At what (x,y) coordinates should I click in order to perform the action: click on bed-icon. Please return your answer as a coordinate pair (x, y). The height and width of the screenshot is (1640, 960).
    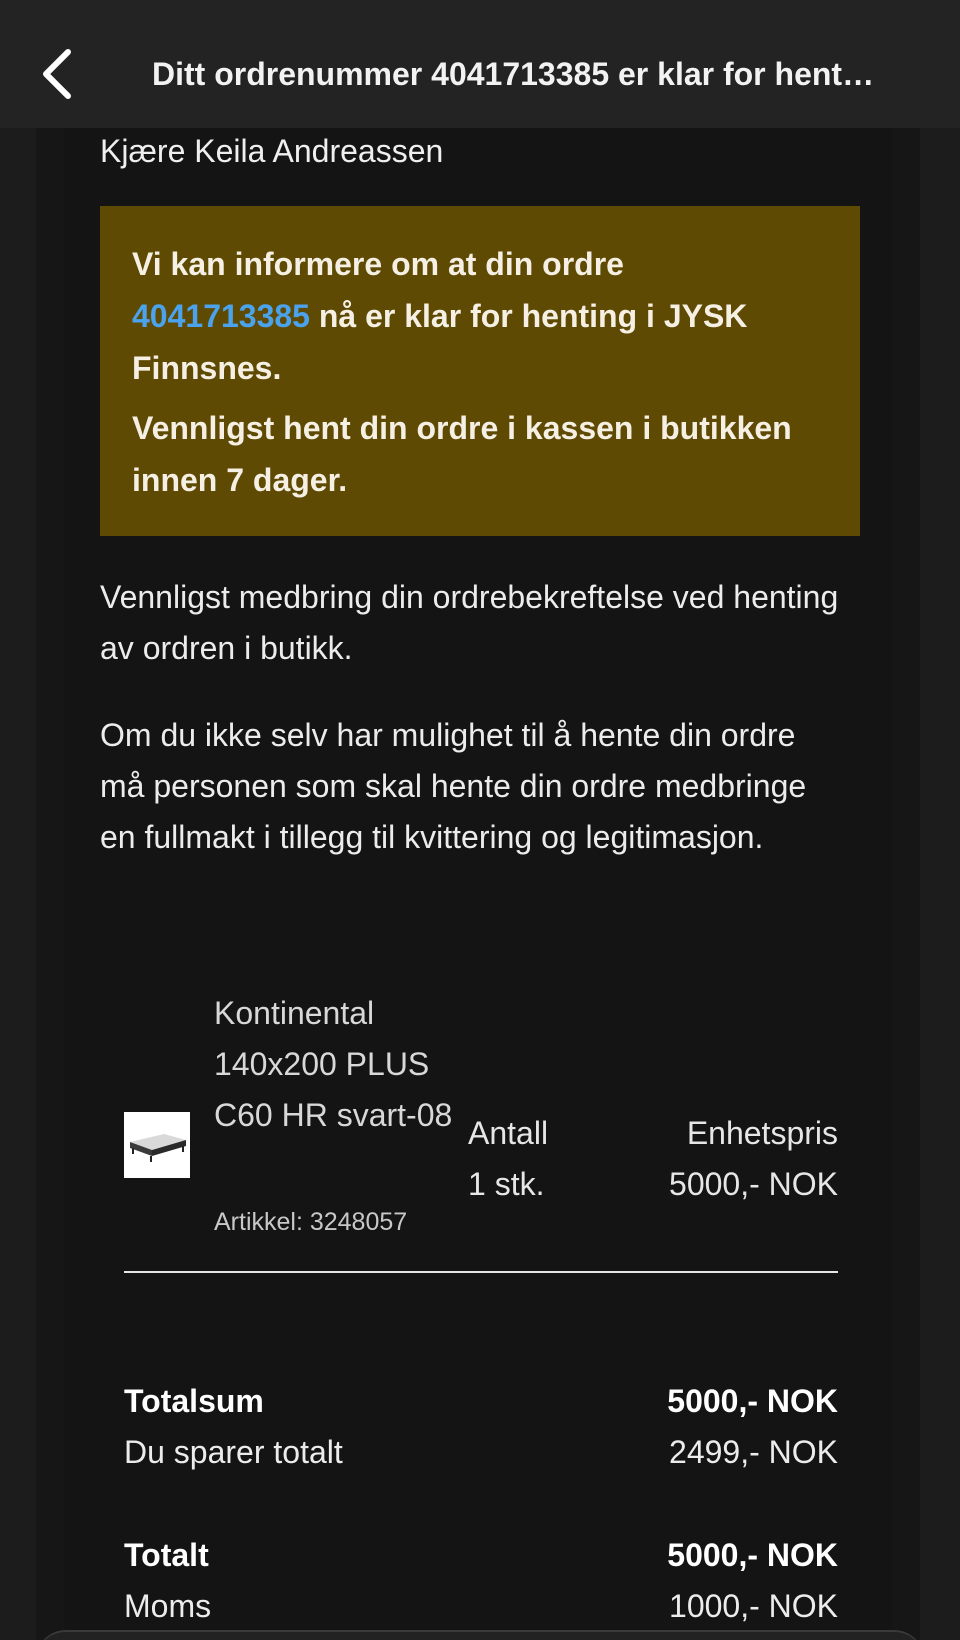
    Looking at the image, I should click on (157, 1145).